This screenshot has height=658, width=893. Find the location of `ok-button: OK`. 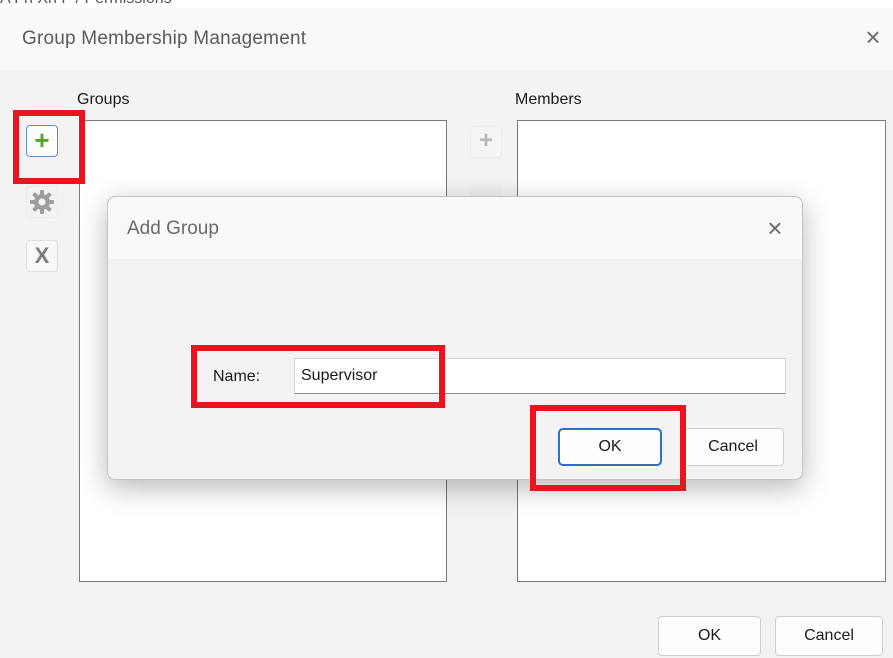

ok-button: OK is located at coordinates (709, 636).